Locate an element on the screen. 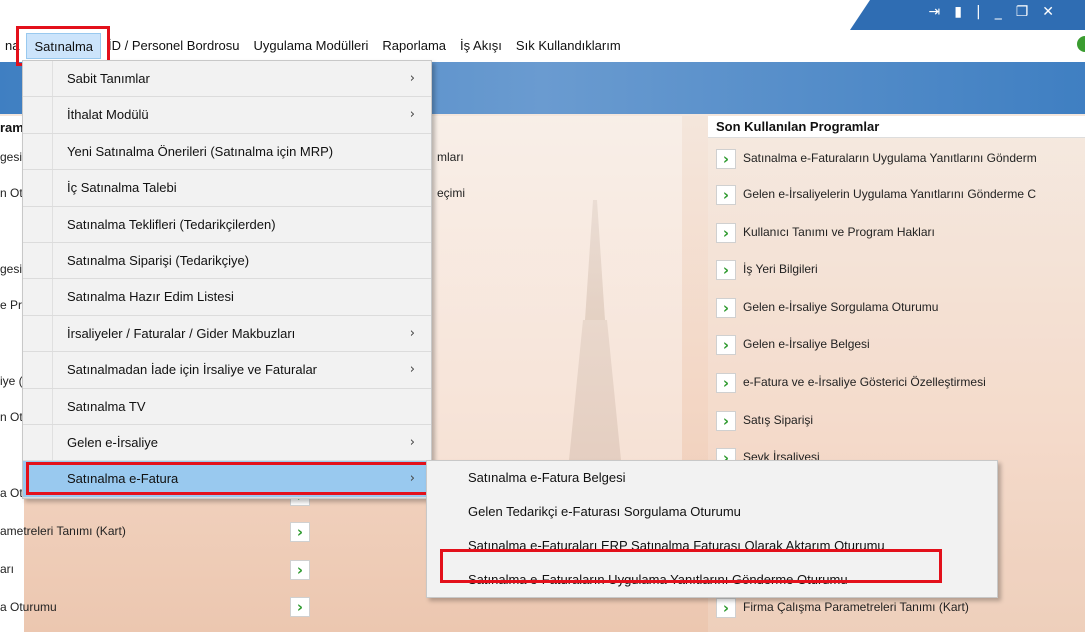  signal-icon: ▮ is located at coordinates (961, 12).